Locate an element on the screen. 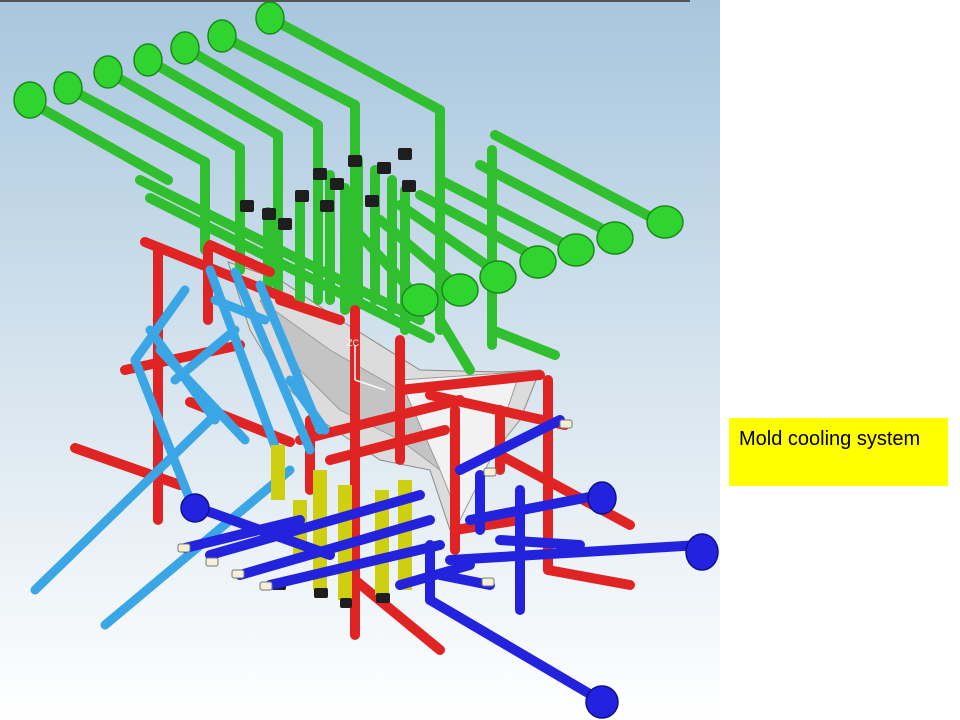  caption-text: Mold cooling system is located at coordinates (830, 439).